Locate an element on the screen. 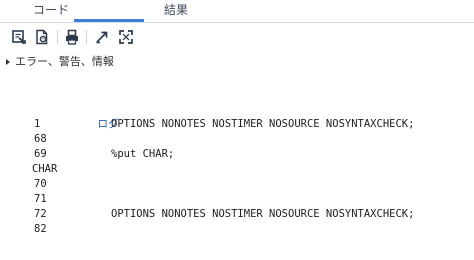 The height and width of the screenshot is (260, 474). fullscreen-icon is located at coordinates (126, 37).